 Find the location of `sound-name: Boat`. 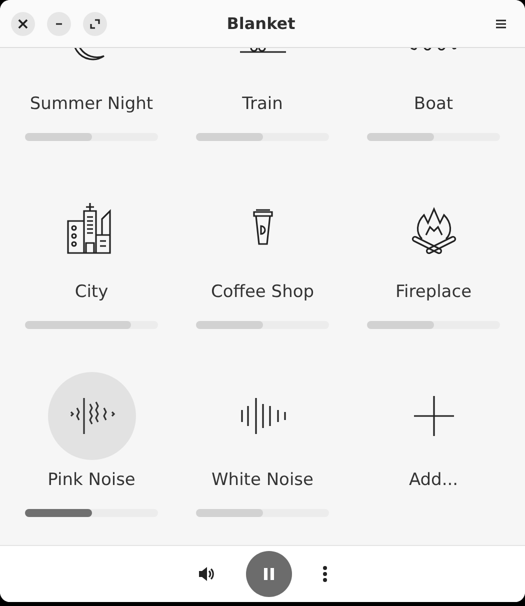

sound-name: Boat is located at coordinates (434, 104).